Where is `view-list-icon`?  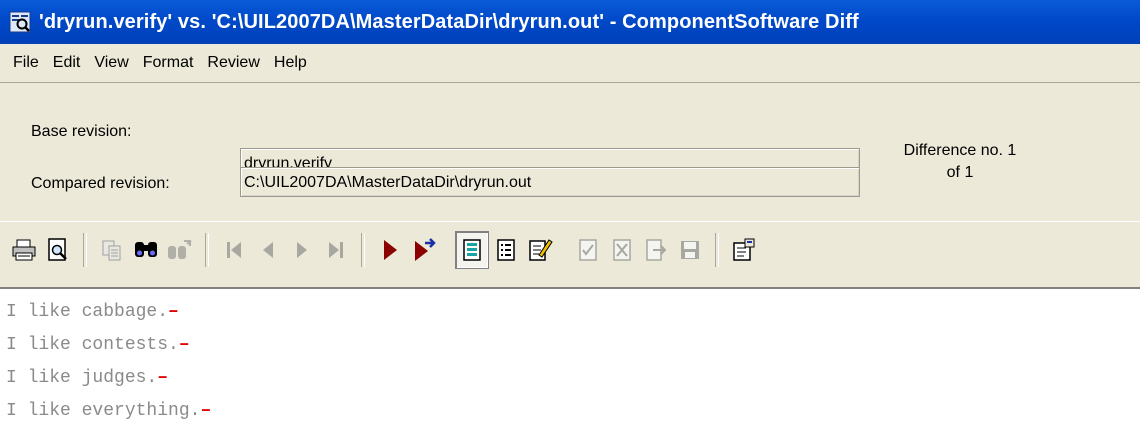
view-list-icon is located at coordinates (506, 250).